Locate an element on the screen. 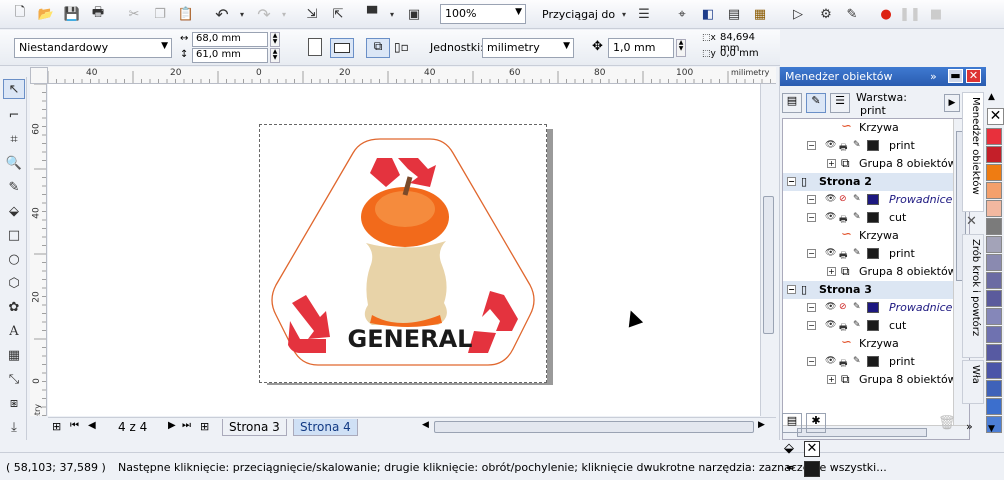 The image size is (1004, 480). run-macro-icon: ▷ is located at coordinates (798, 14).